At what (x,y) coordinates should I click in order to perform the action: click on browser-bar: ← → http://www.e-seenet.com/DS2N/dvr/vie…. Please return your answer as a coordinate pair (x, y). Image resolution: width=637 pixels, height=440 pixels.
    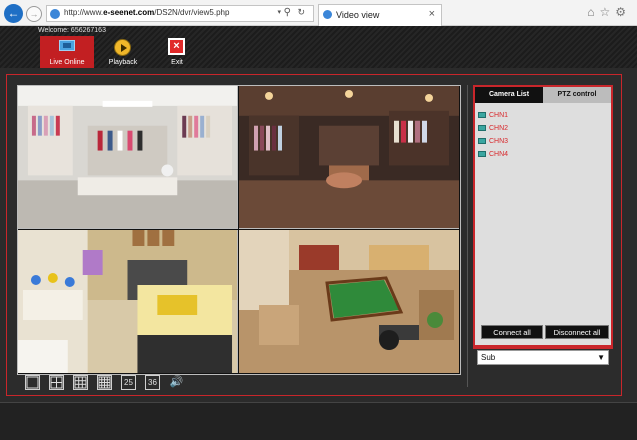
    Looking at the image, I should click on (318, 13).